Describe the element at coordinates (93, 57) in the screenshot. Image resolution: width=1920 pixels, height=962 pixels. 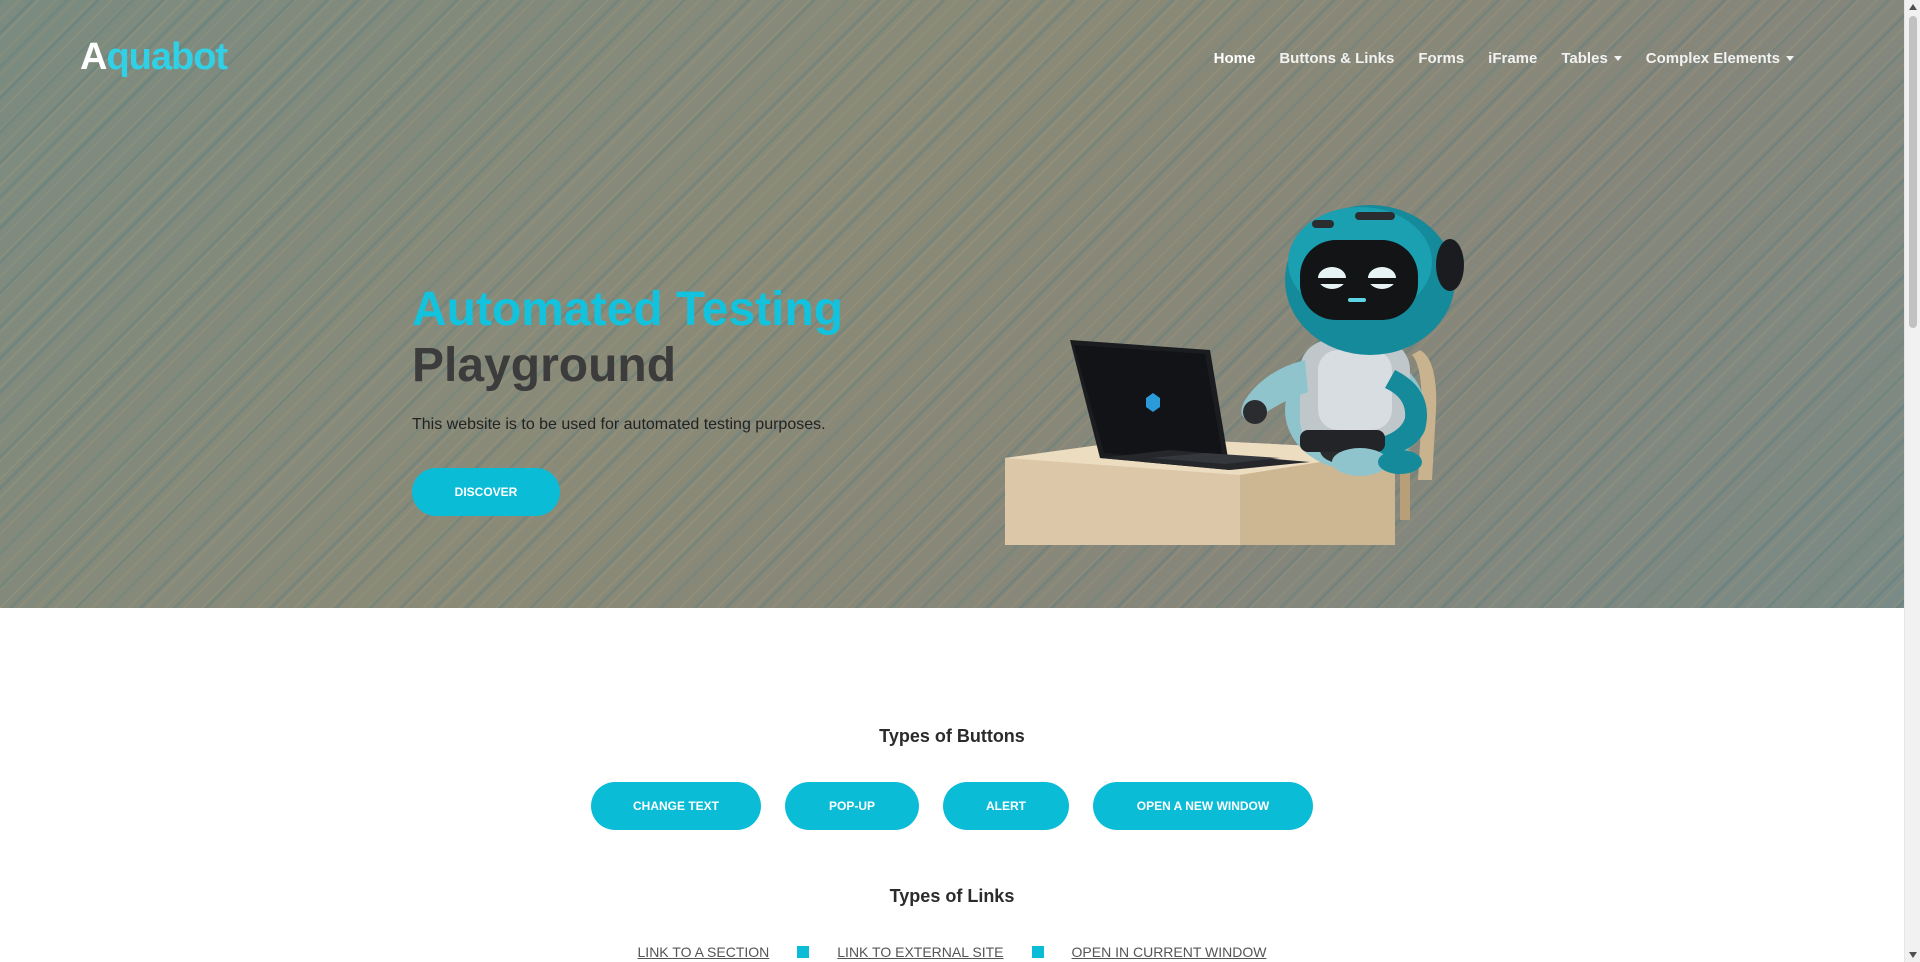
I see `logo-letter: A` at that location.